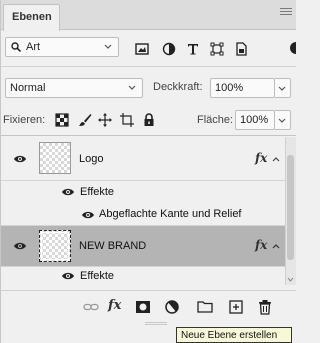 Image resolution: width=320 pixels, height=343 pixels. I want to click on move-lock-icon, so click(105, 120).